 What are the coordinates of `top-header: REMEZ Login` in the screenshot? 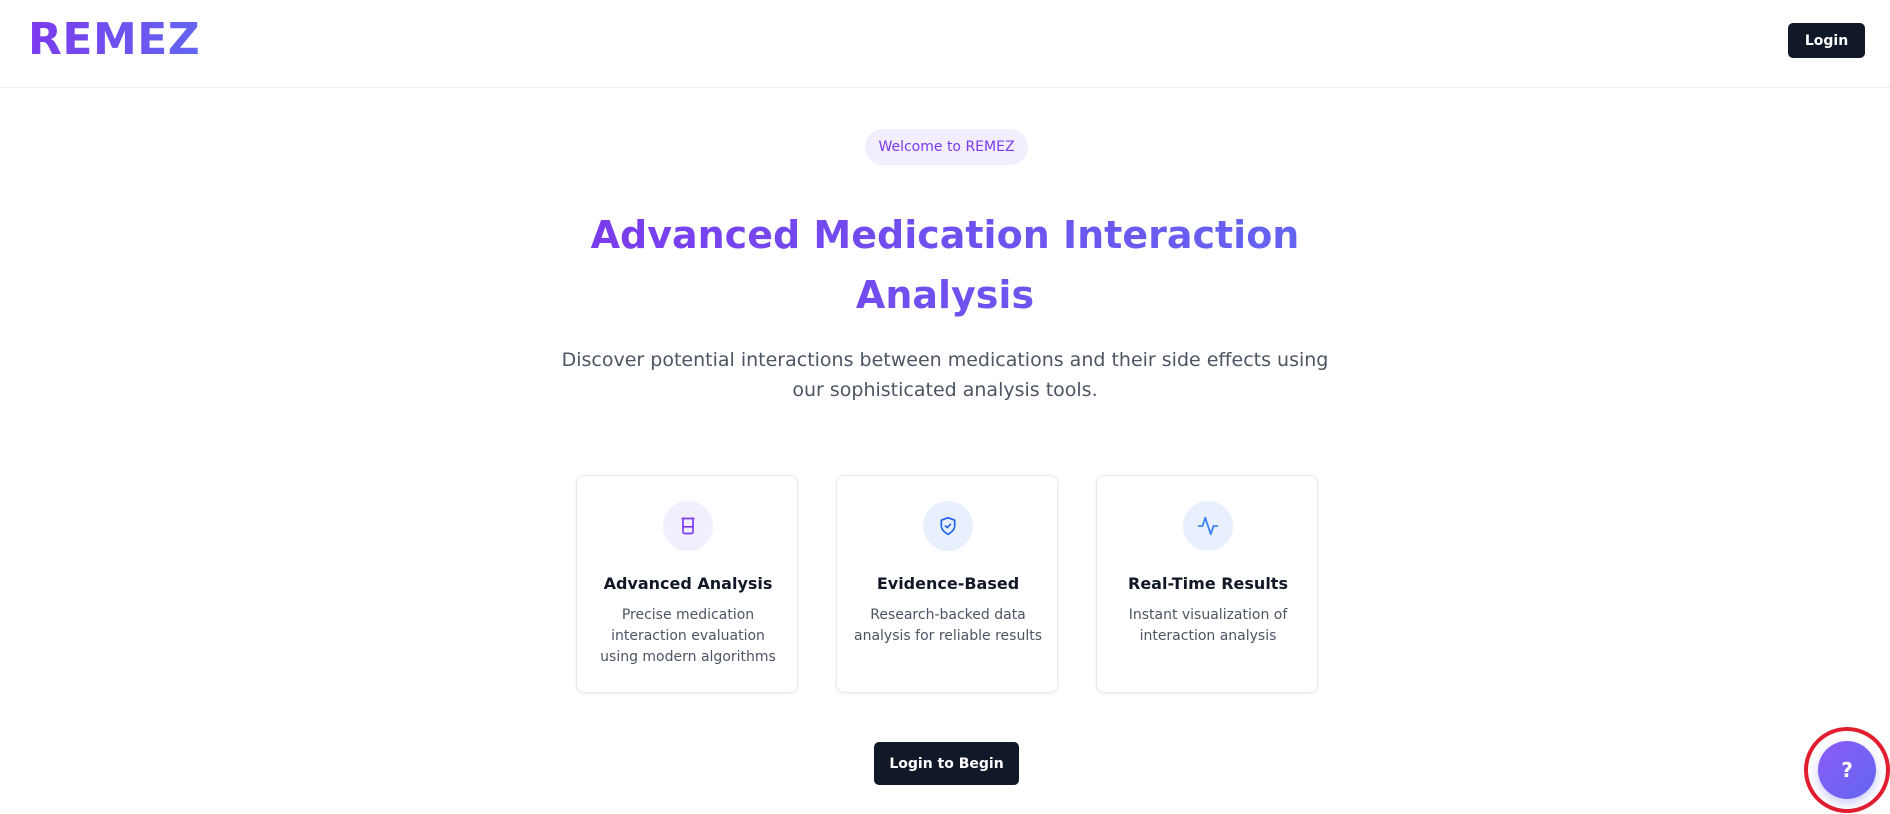 It's located at (945, 44).